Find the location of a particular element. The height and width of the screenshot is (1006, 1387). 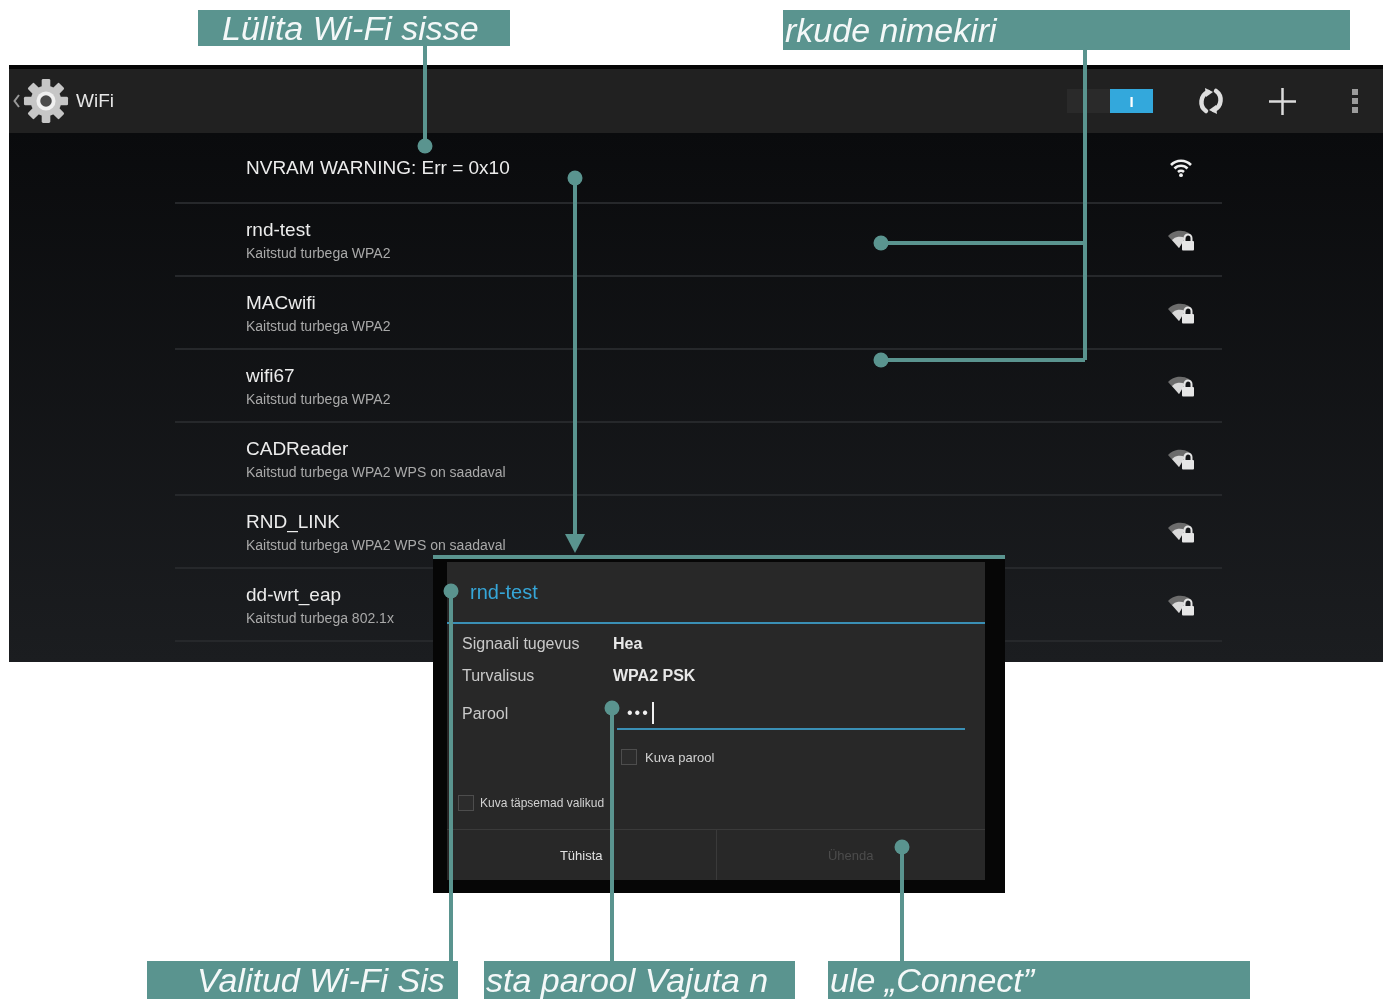

network-security: Kaitstud turbega 802.1x is located at coordinates (320, 618).